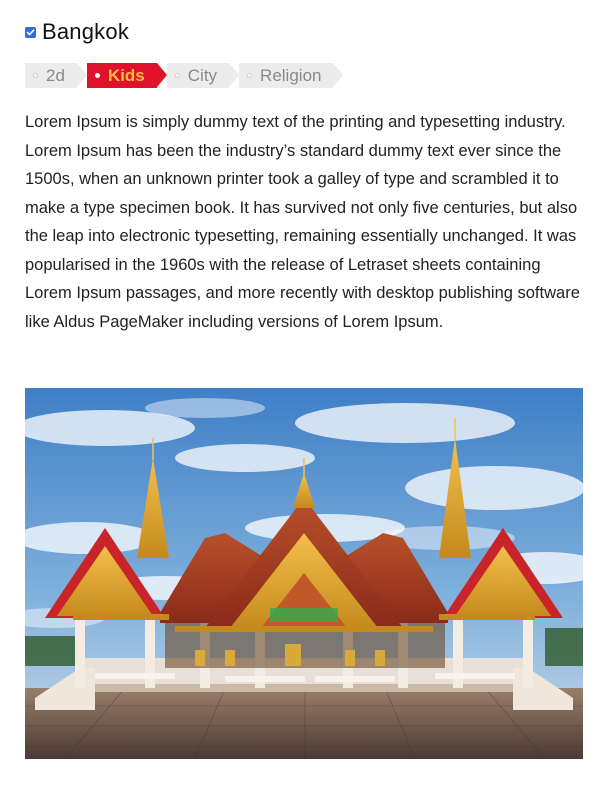 The height and width of the screenshot is (793, 610). I want to click on tag-label: Kids, so click(126, 75).